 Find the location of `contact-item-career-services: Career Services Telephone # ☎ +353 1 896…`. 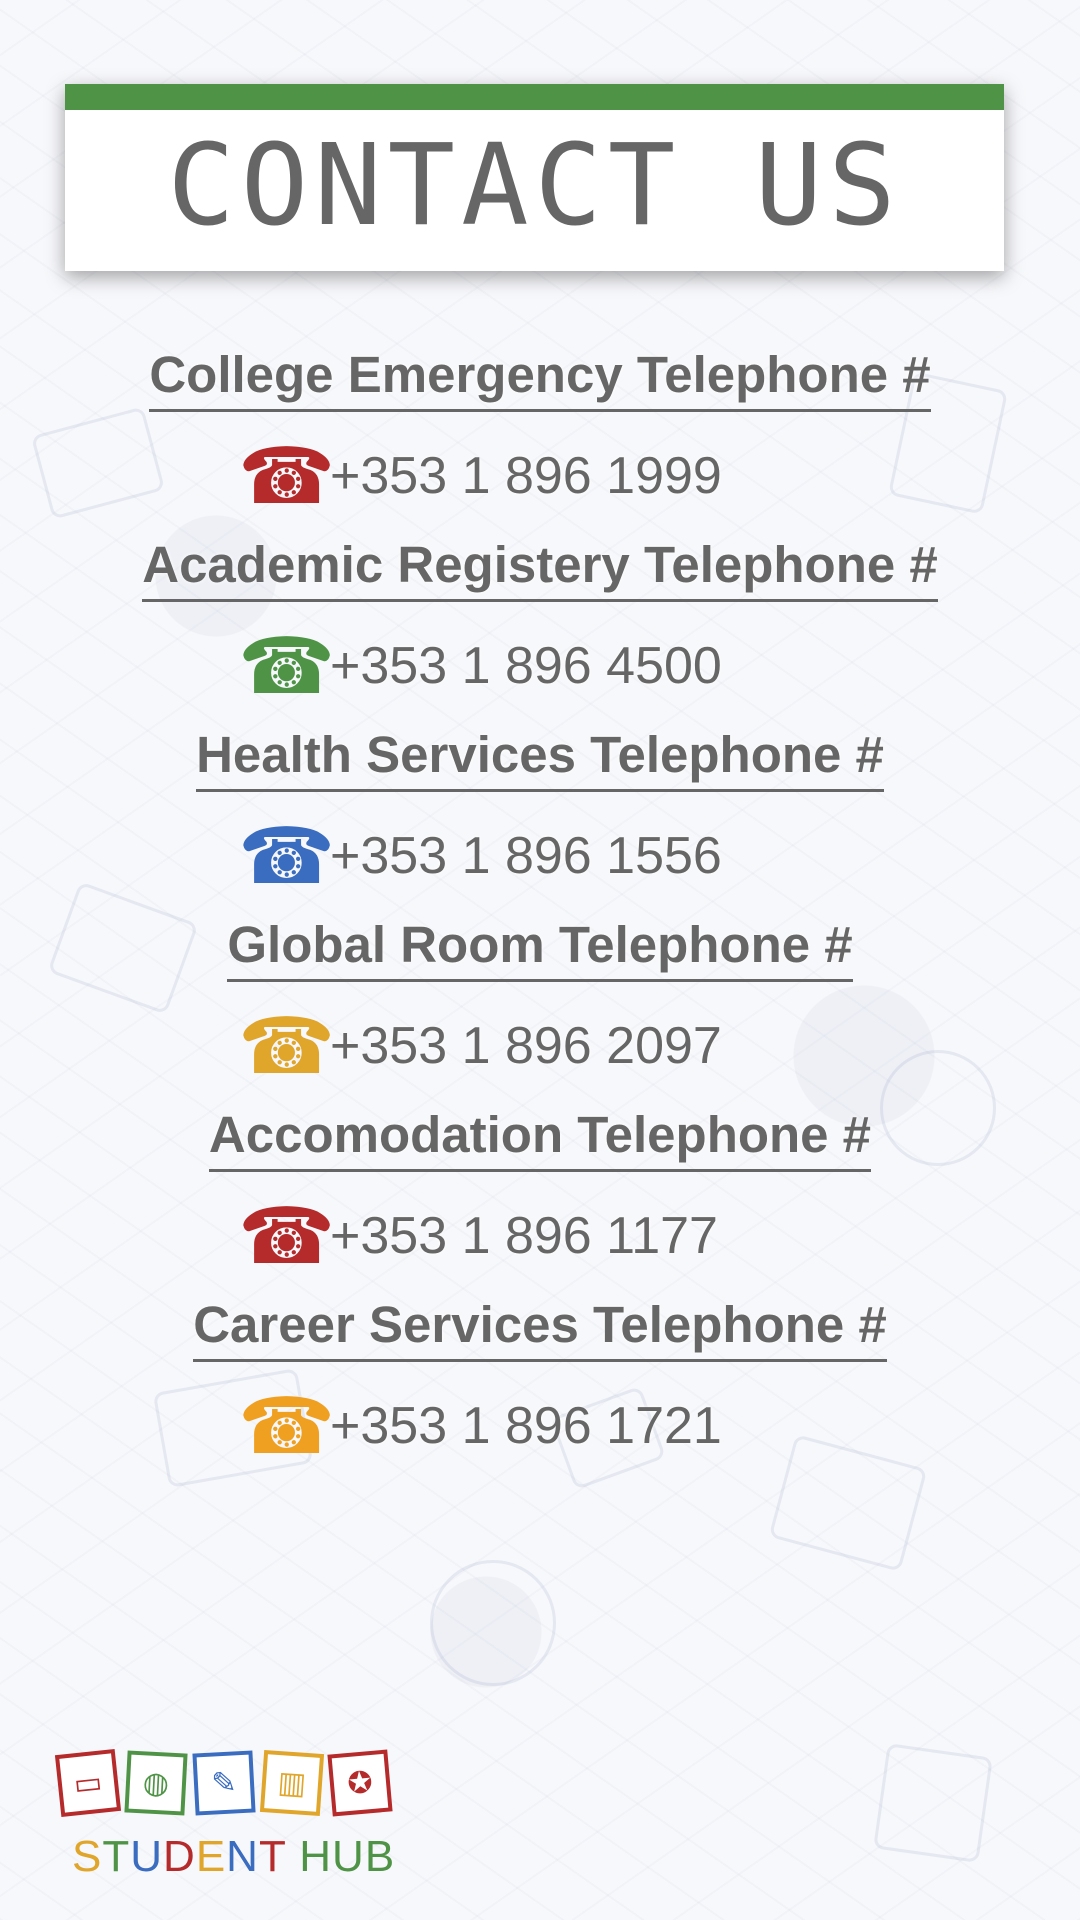

contact-item-career-services: Career Services Telephone # ☎ +353 1 896… is located at coordinates (540, 1390).